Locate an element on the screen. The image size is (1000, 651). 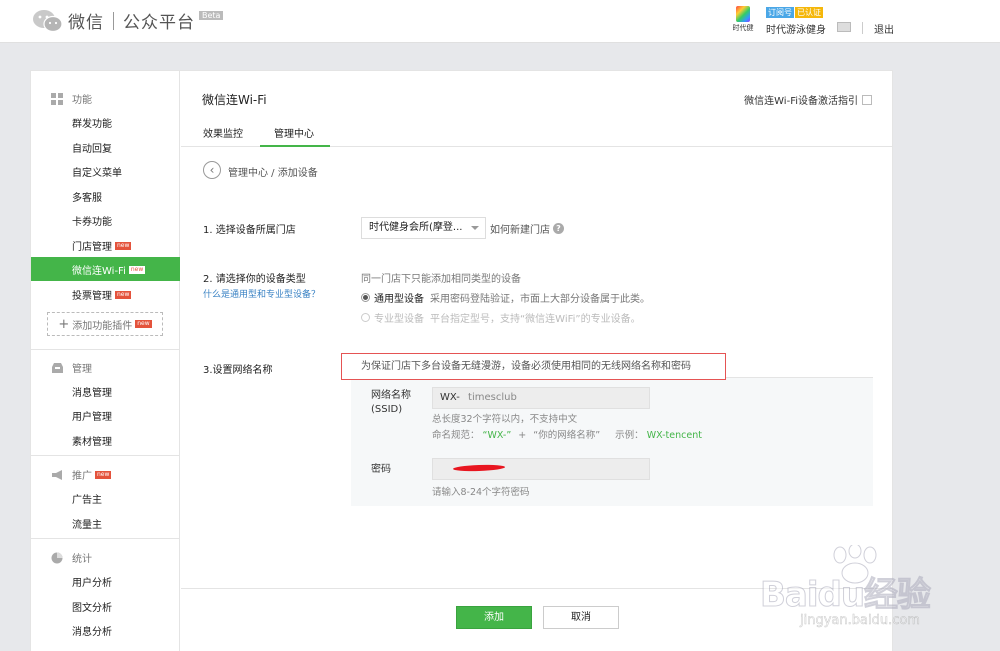
sidebar-item-custom-menu: 自定义菜单 is located at coordinates (97, 171).